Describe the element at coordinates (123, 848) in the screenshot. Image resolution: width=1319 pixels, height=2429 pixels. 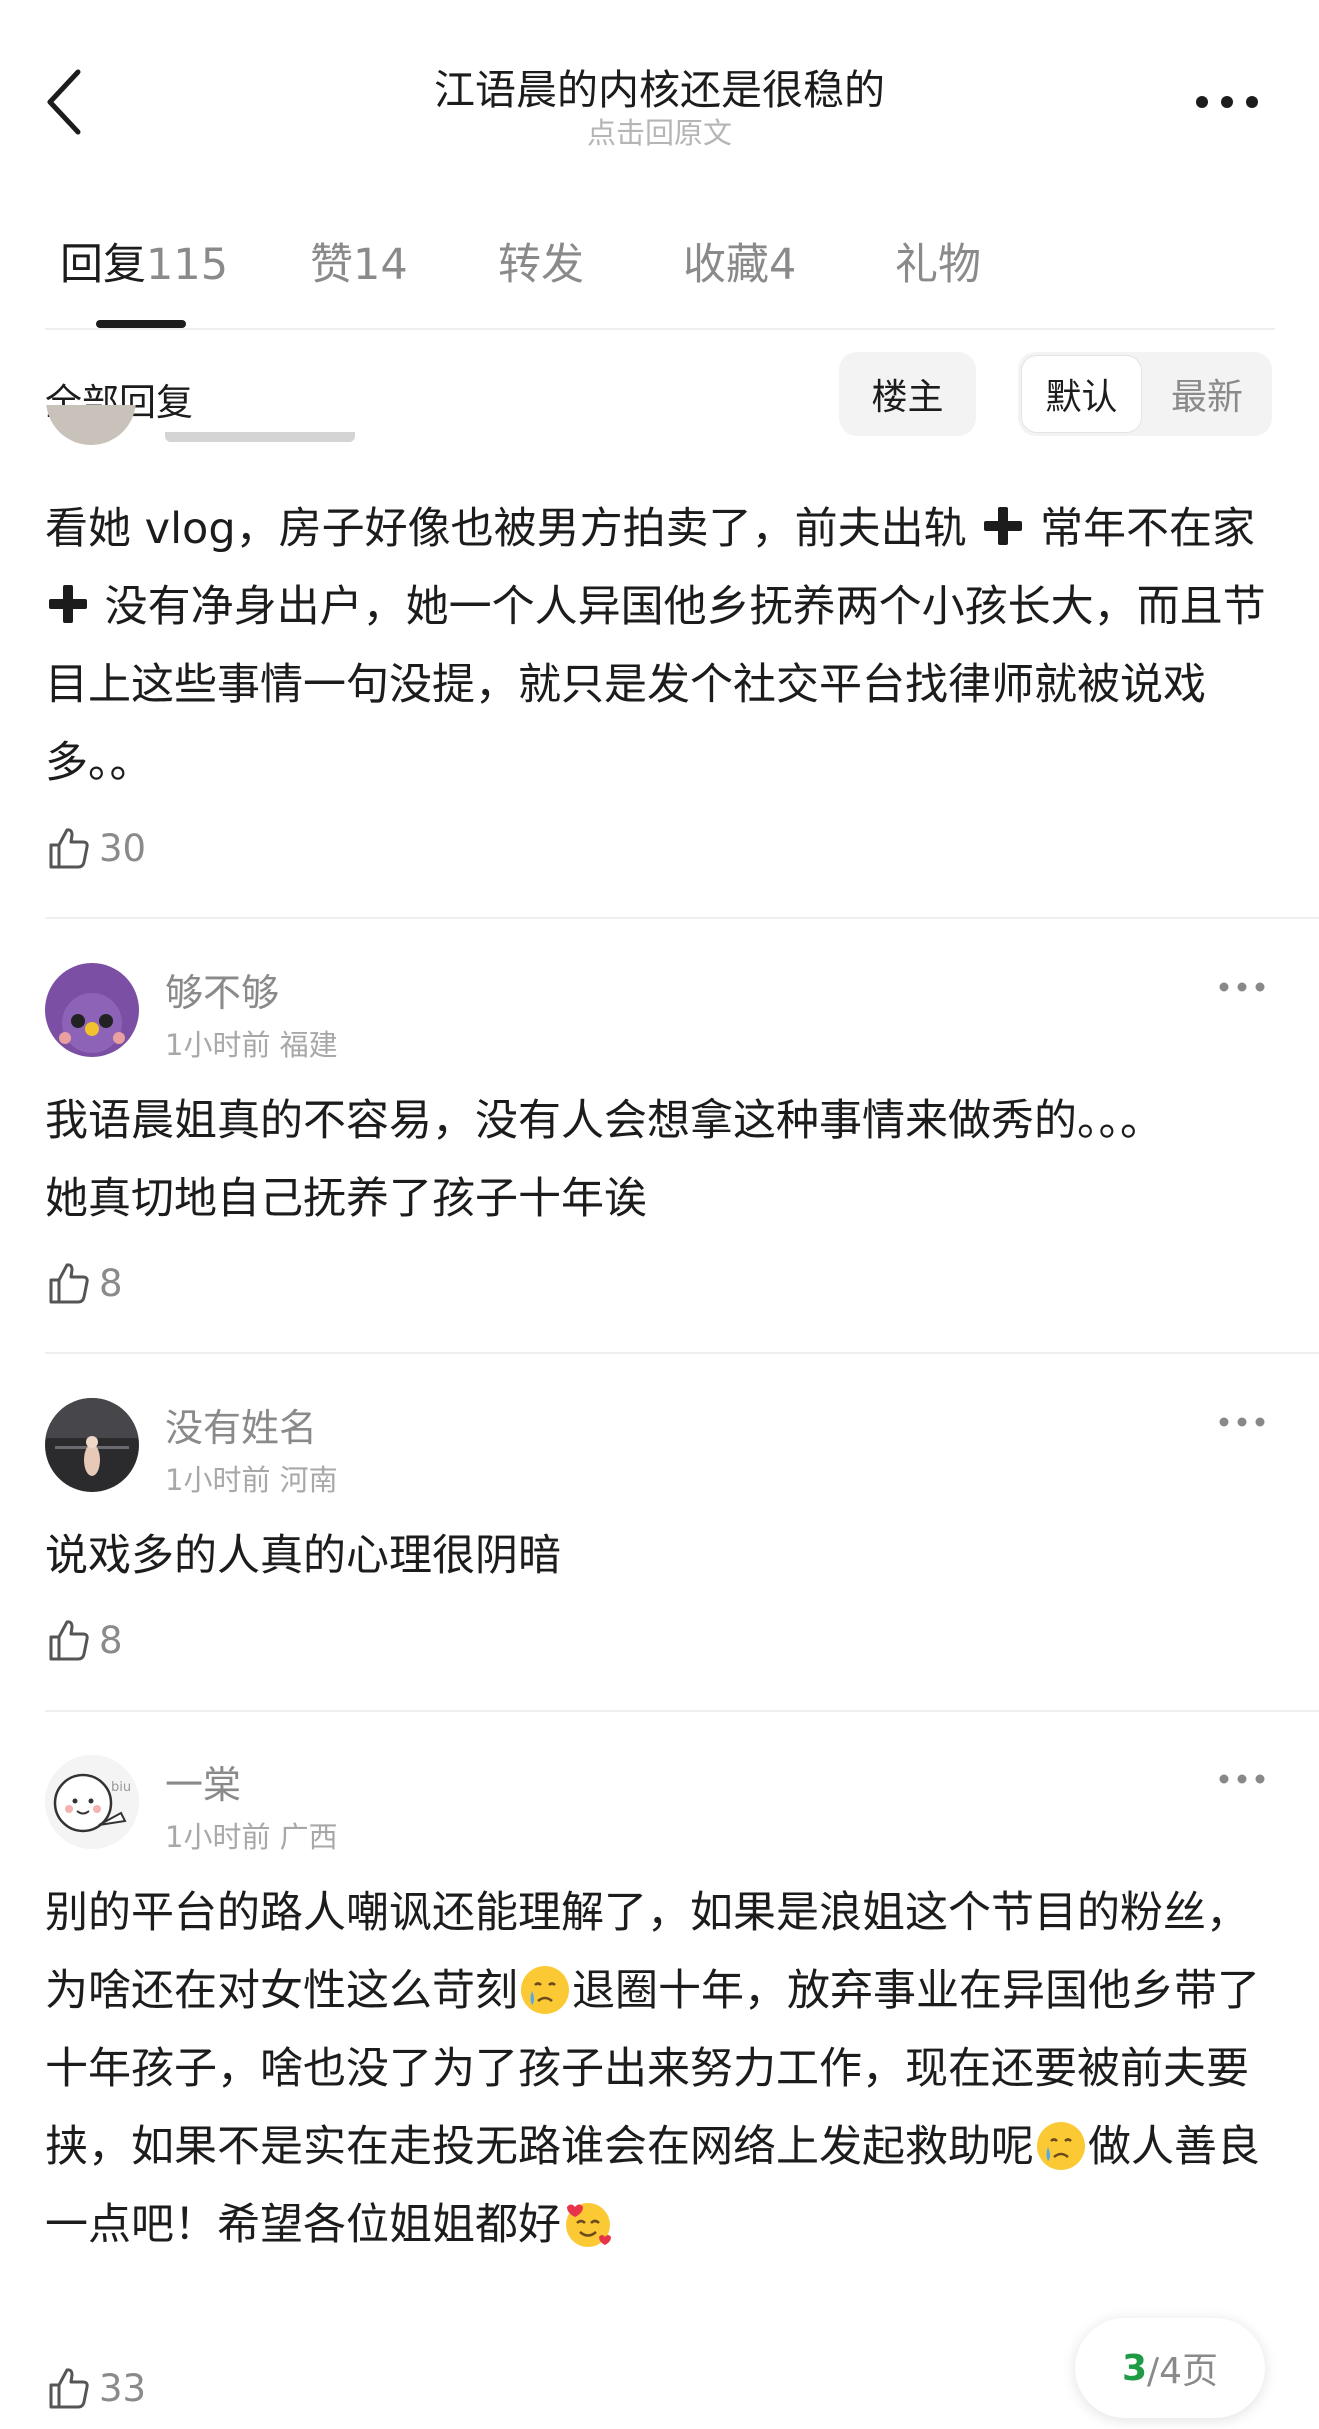
I see `like-count: 30` at that location.